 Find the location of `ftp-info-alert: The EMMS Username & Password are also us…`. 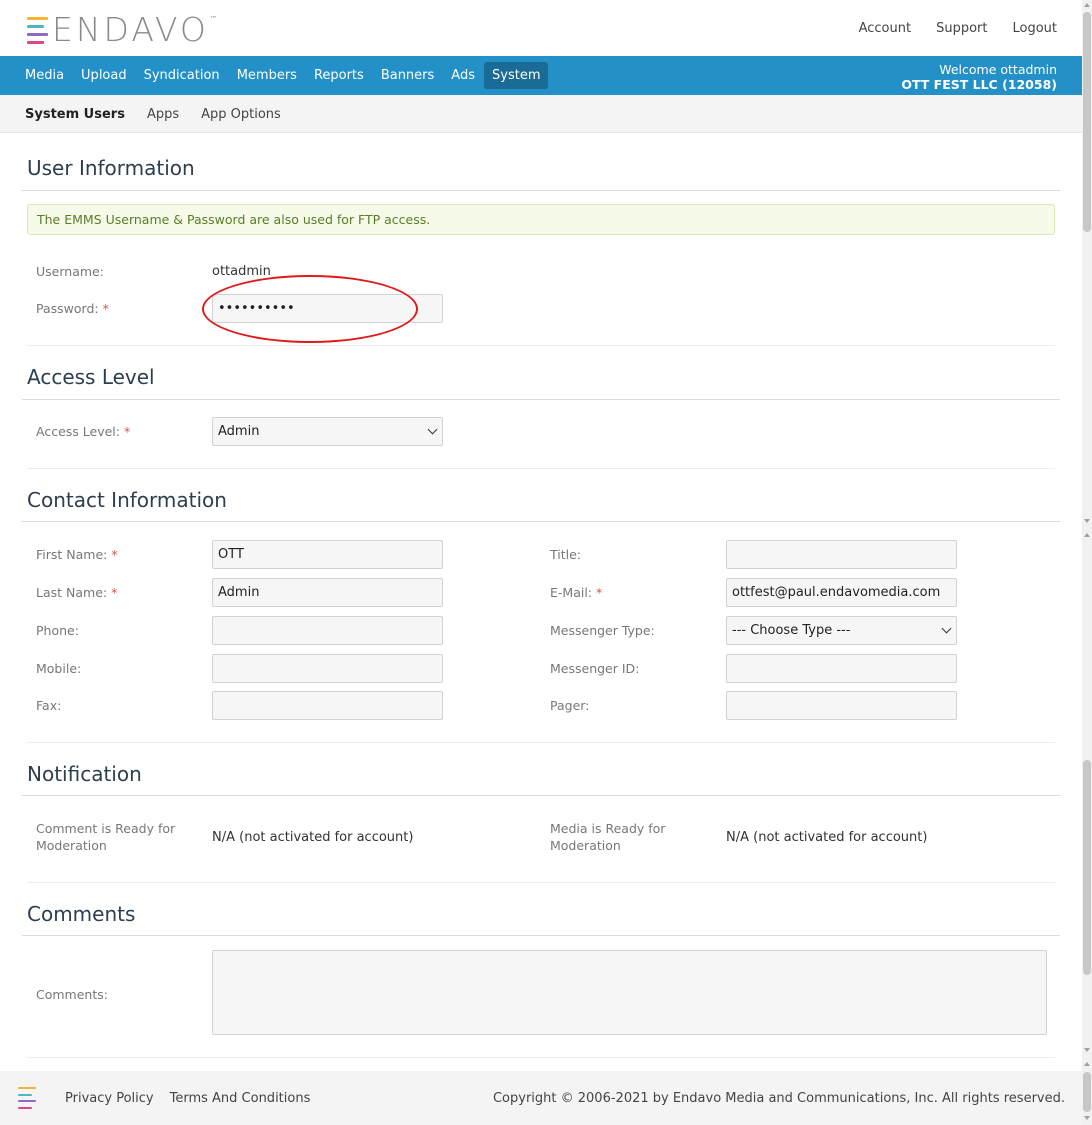

ftp-info-alert: The EMMS Username & Password are also us… is located at coordinates (541, 219).